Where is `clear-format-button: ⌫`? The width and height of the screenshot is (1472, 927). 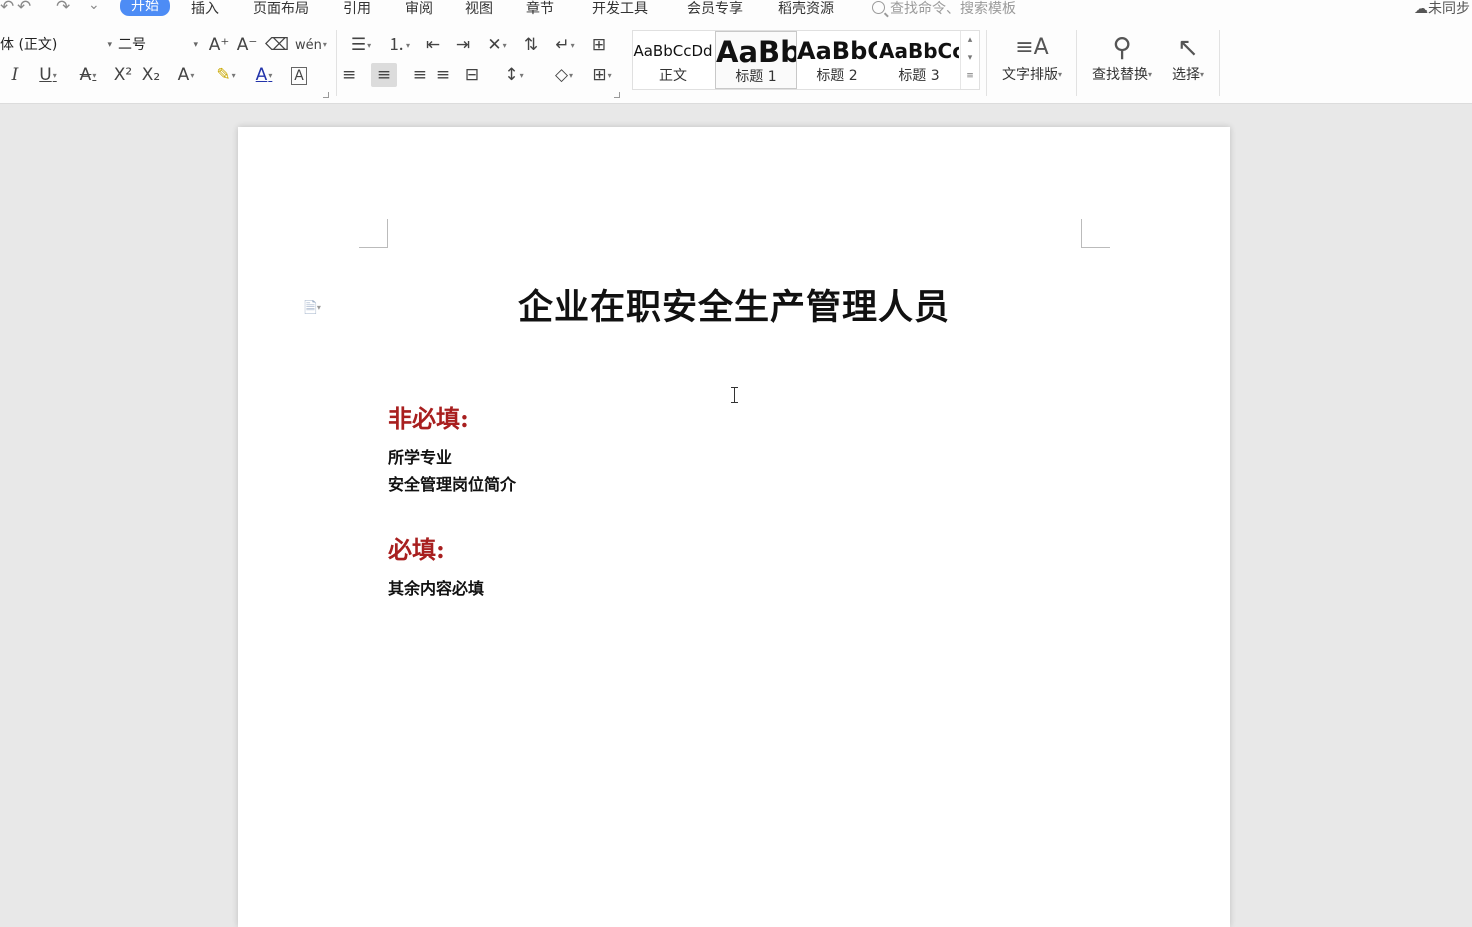
clear-format-button: ⌫ is located at coordinates (277, 45).